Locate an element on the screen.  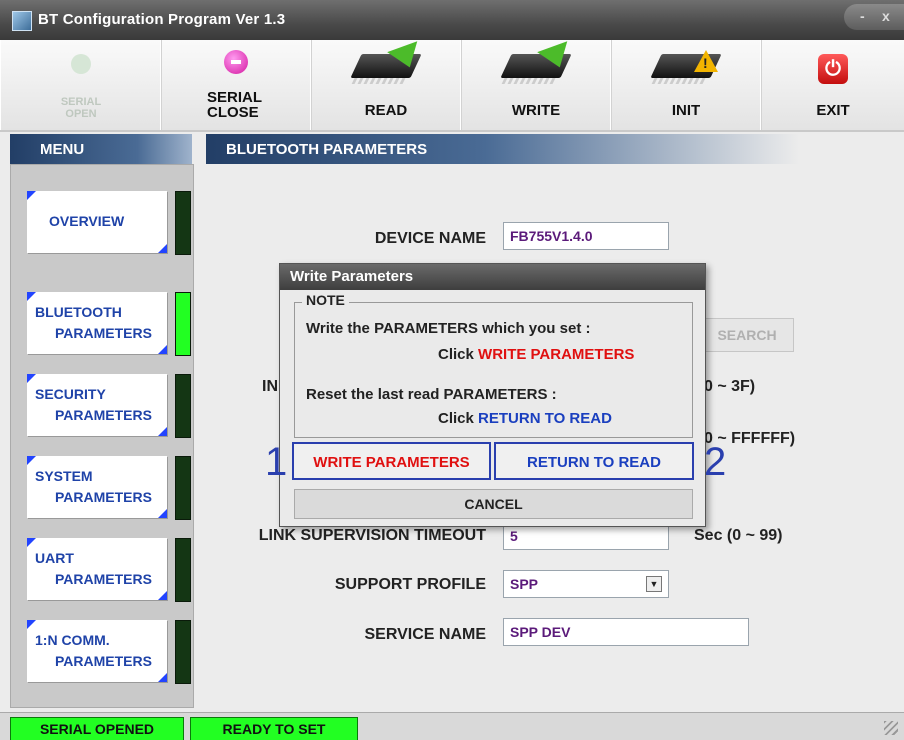
section-header: BLUETOOTH PARAMETERS is located at coordinates (555, 149).